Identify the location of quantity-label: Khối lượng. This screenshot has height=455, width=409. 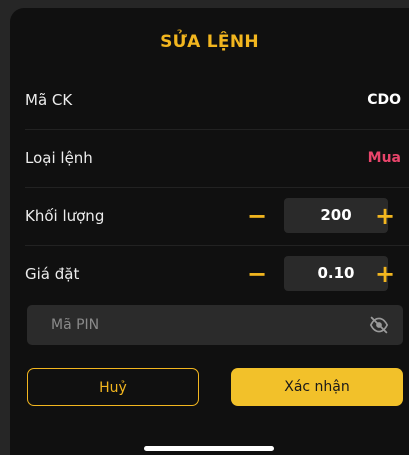
(65, 216).